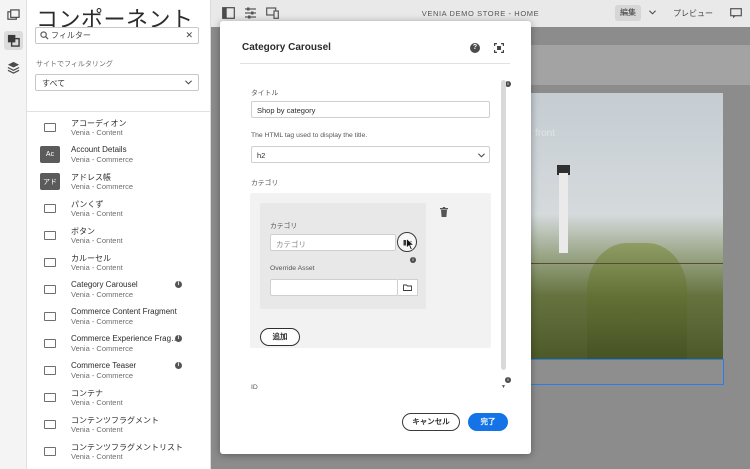 This screenshot has width=750, height=469. I want to click on category-input: カテゴリ, so click(333, 242).